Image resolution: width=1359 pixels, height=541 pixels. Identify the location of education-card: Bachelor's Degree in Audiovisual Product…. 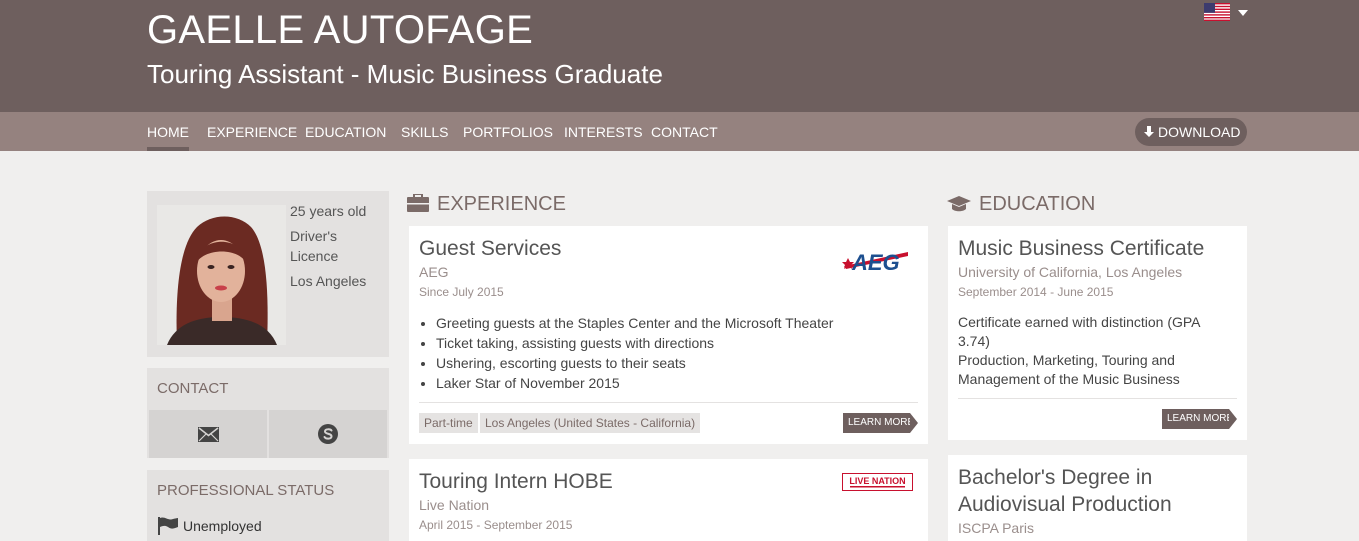
(1097, 498).